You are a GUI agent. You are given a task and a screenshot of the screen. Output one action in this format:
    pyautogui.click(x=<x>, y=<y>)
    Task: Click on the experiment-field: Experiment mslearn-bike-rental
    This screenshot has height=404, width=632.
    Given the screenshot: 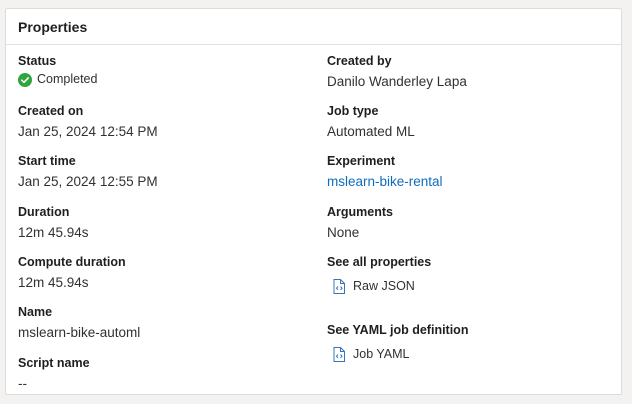 What is the action you would take?
    pyautogui.click(x=385, y=172)
    